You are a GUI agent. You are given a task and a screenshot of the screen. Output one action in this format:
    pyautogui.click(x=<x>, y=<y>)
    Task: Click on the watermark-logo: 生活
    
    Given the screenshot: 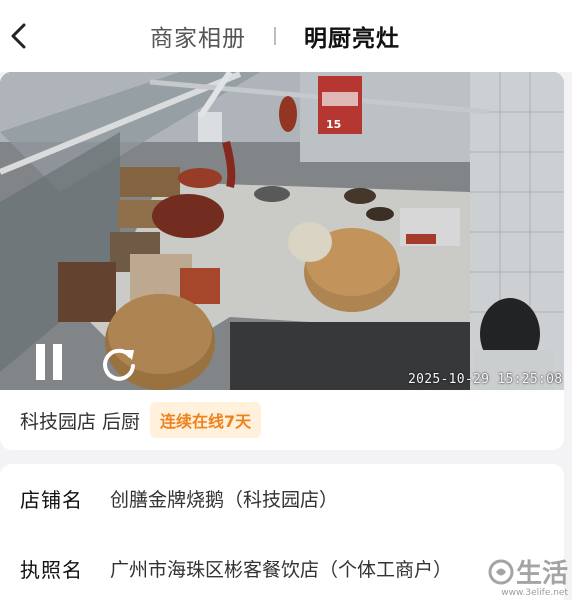 What is the action you would take?
    pyautogui.click(x=528, y=571)
    